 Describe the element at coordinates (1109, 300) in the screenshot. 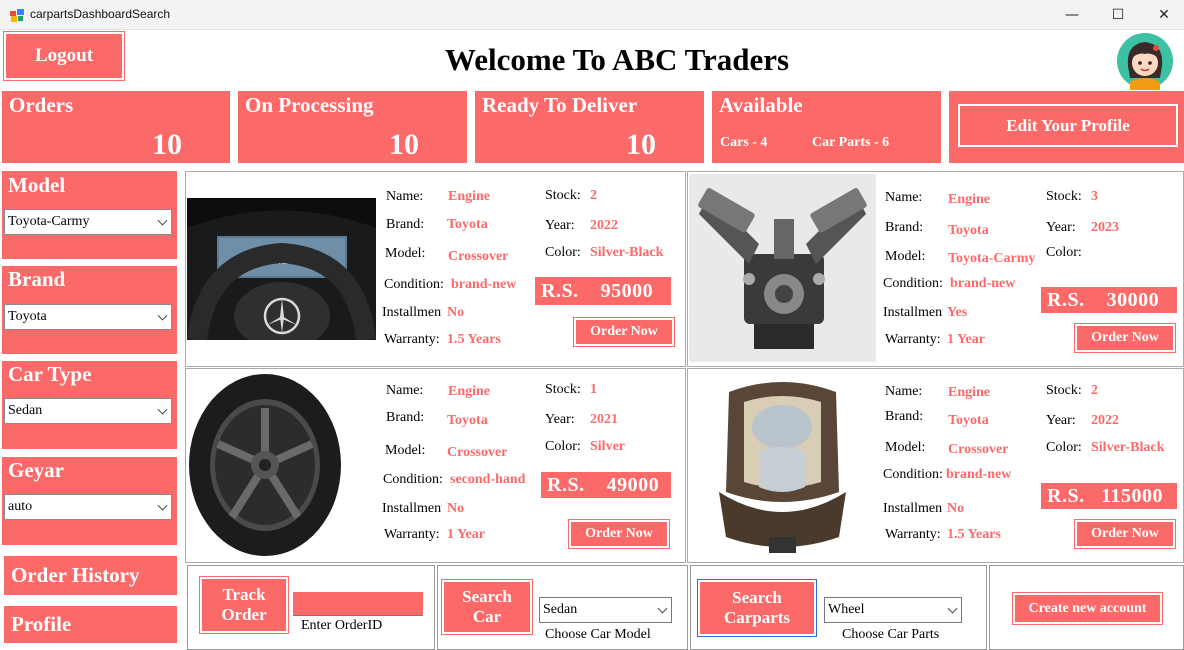

I see `product-price: R.S. 30000` at that location.